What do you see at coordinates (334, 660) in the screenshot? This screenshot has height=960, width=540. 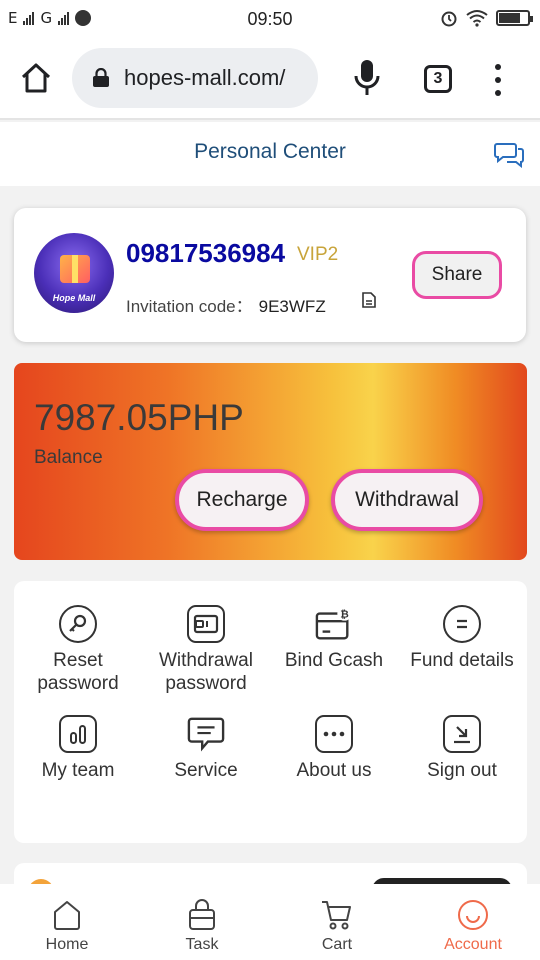 I see `menu-item-label: Bind Gcash` at bounding box center [334, 660].